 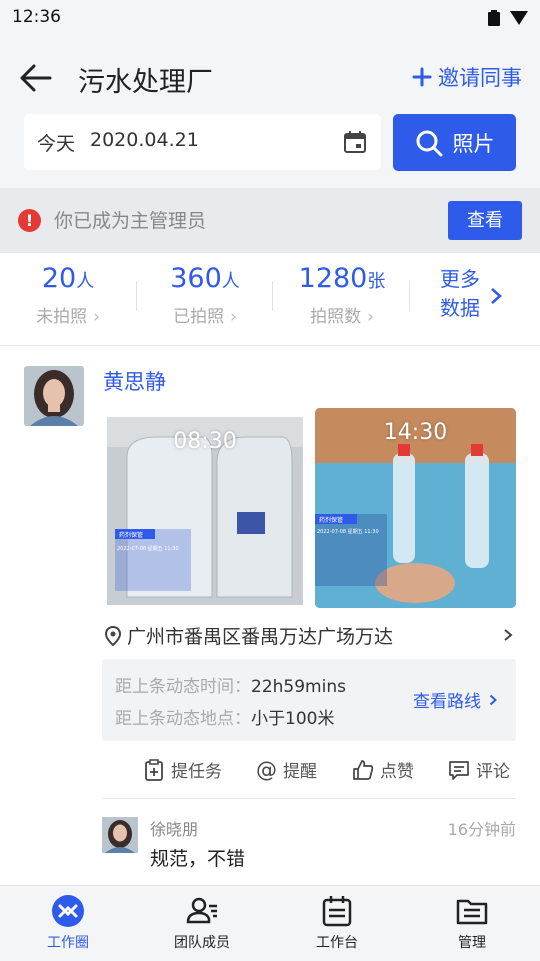 I want to click on remind-label: 提醒, so click(x=300, y=772).